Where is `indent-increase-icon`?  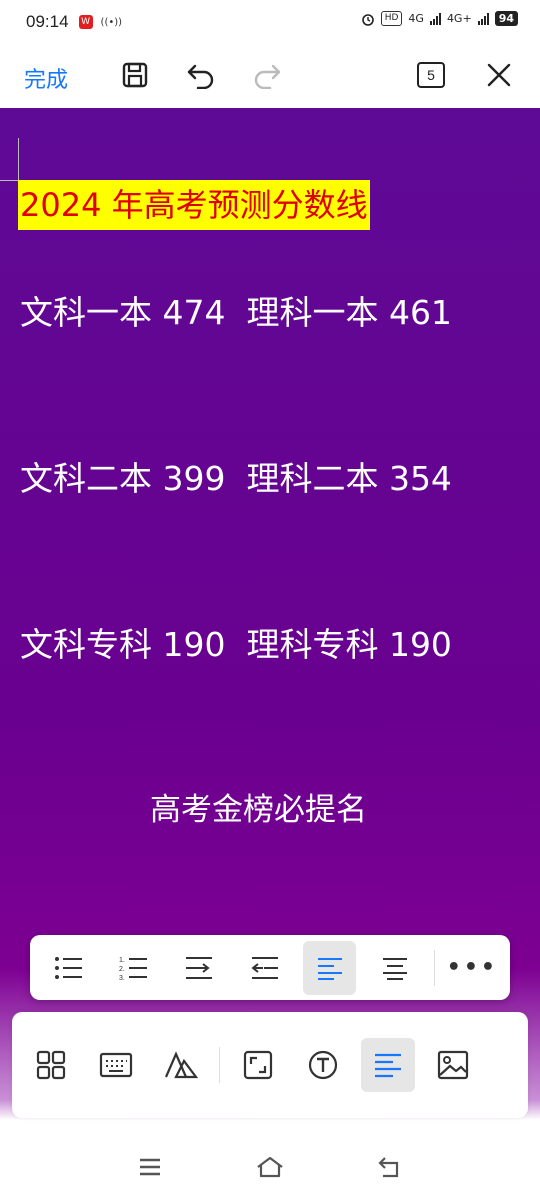 indent-increase-icon is located at coordinates (199, 968).